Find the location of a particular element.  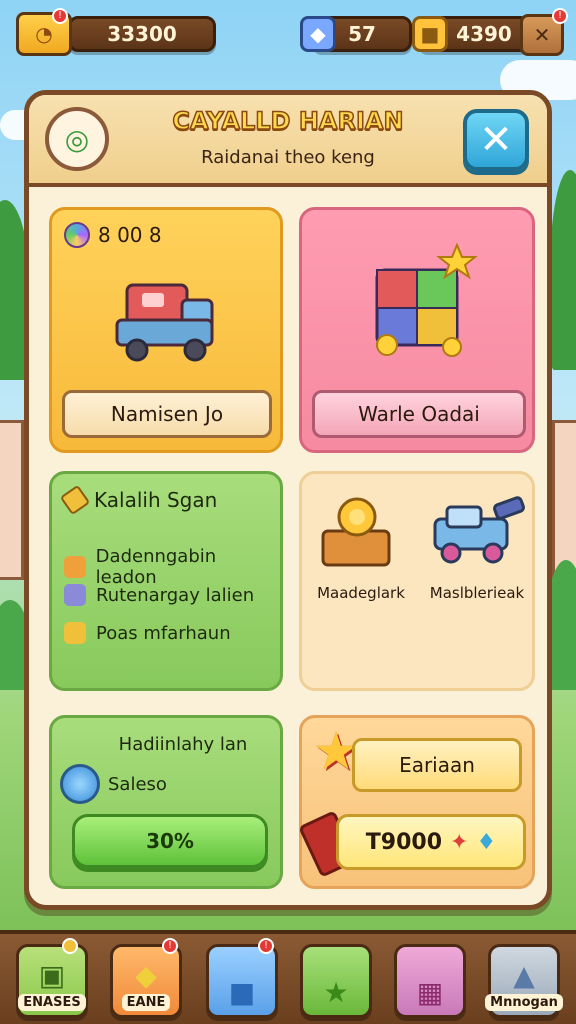

coin-count: 33300 is located at coordinates (142, 34).